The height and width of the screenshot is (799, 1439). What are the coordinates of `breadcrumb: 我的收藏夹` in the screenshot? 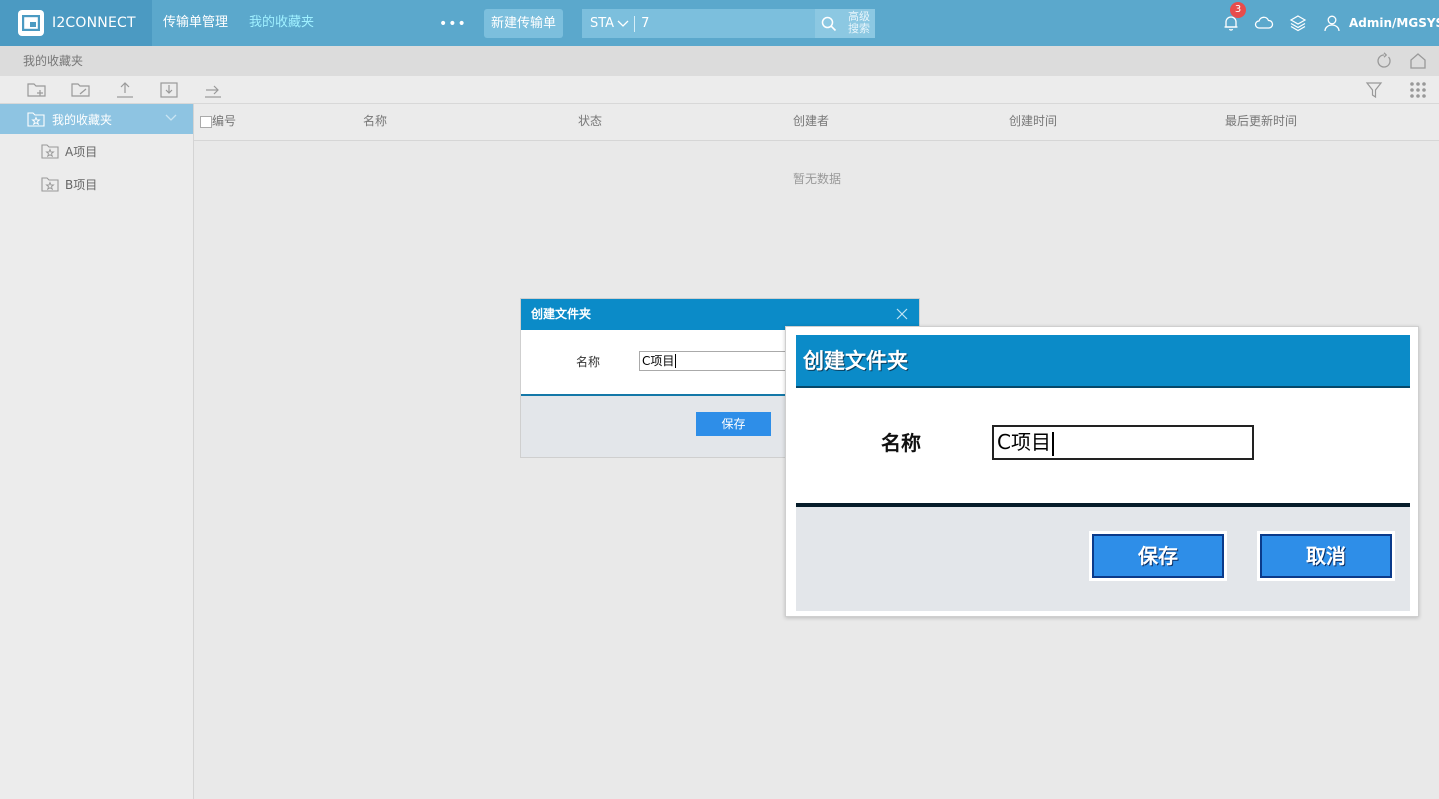 It's located at (719, 61).